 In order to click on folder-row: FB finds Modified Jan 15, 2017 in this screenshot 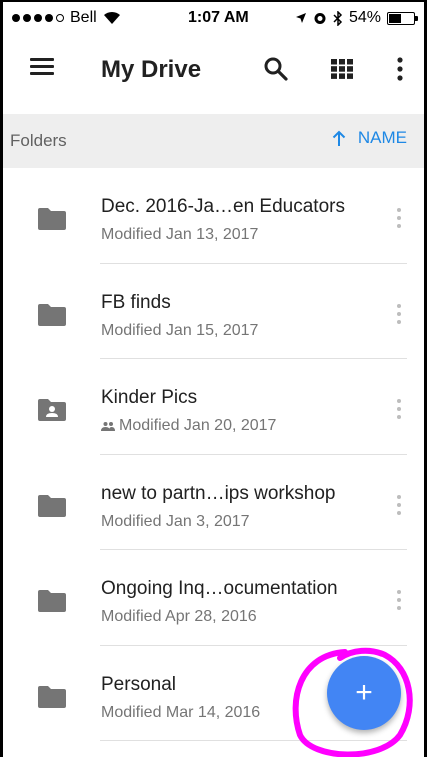, I will do `click(213, 311)`.